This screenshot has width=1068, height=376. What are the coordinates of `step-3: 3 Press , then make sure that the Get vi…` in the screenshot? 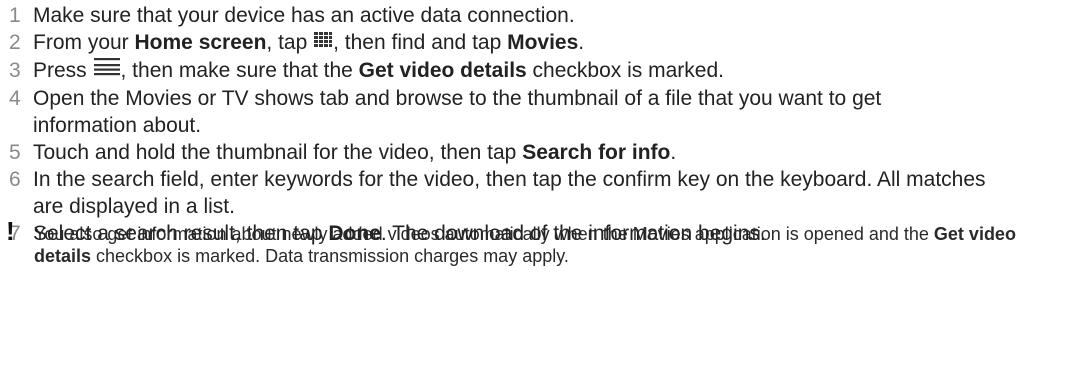 It's located at (530, 71).